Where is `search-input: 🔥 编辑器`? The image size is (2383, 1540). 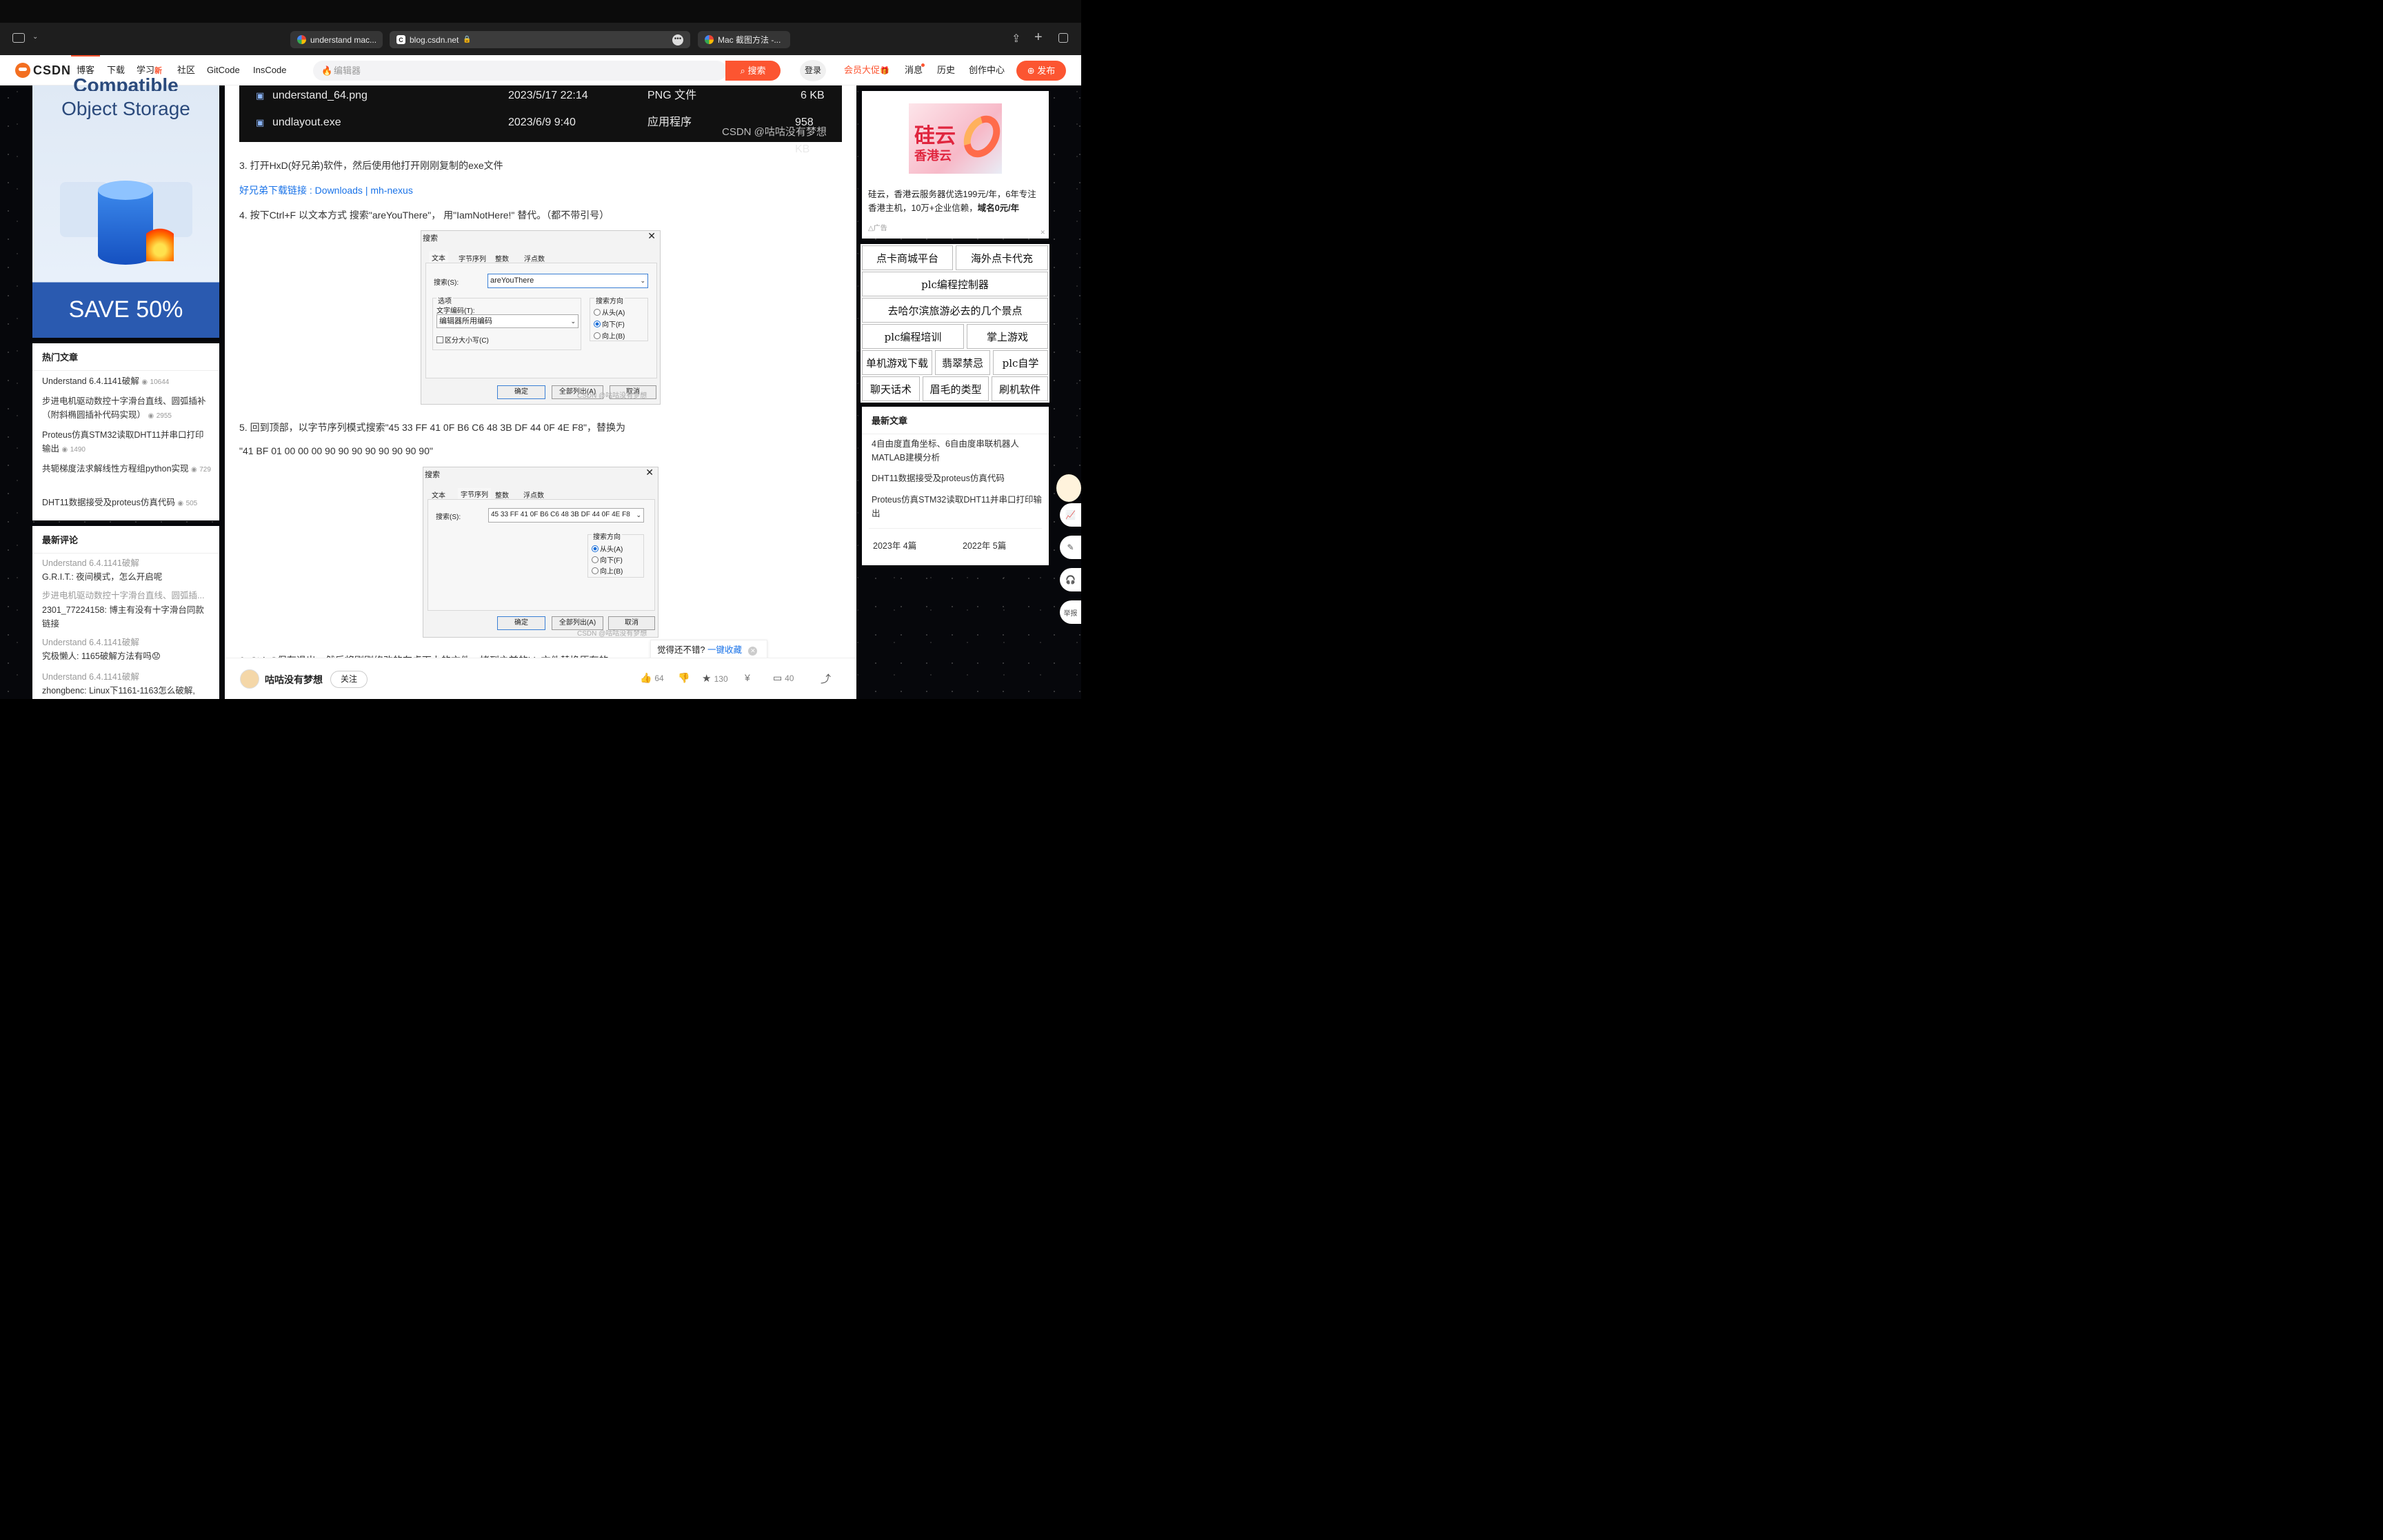 search-input: 🔥 编辑器 is located at coordinates (520, 71).